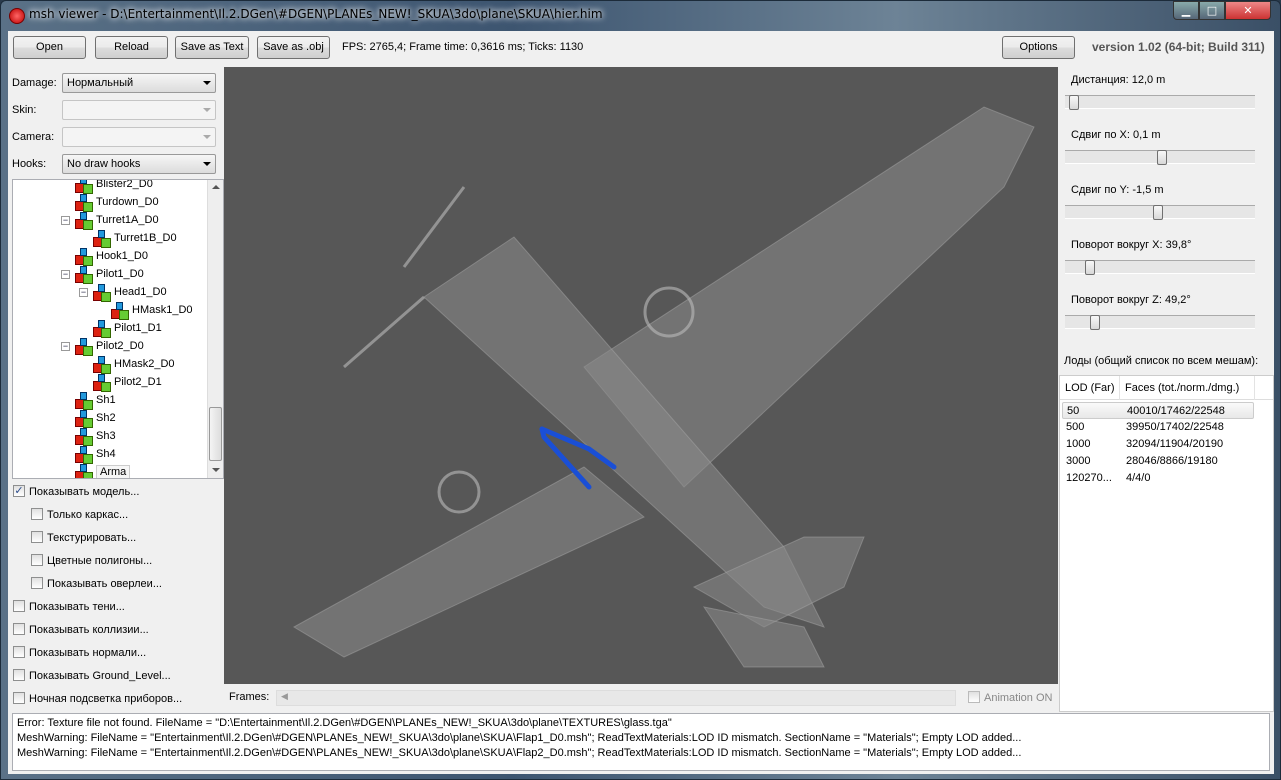 The image size is (1281, 780). I want to click on lod-header-faces: Faces (tot./norm./dmg.), so click(1182, 388).